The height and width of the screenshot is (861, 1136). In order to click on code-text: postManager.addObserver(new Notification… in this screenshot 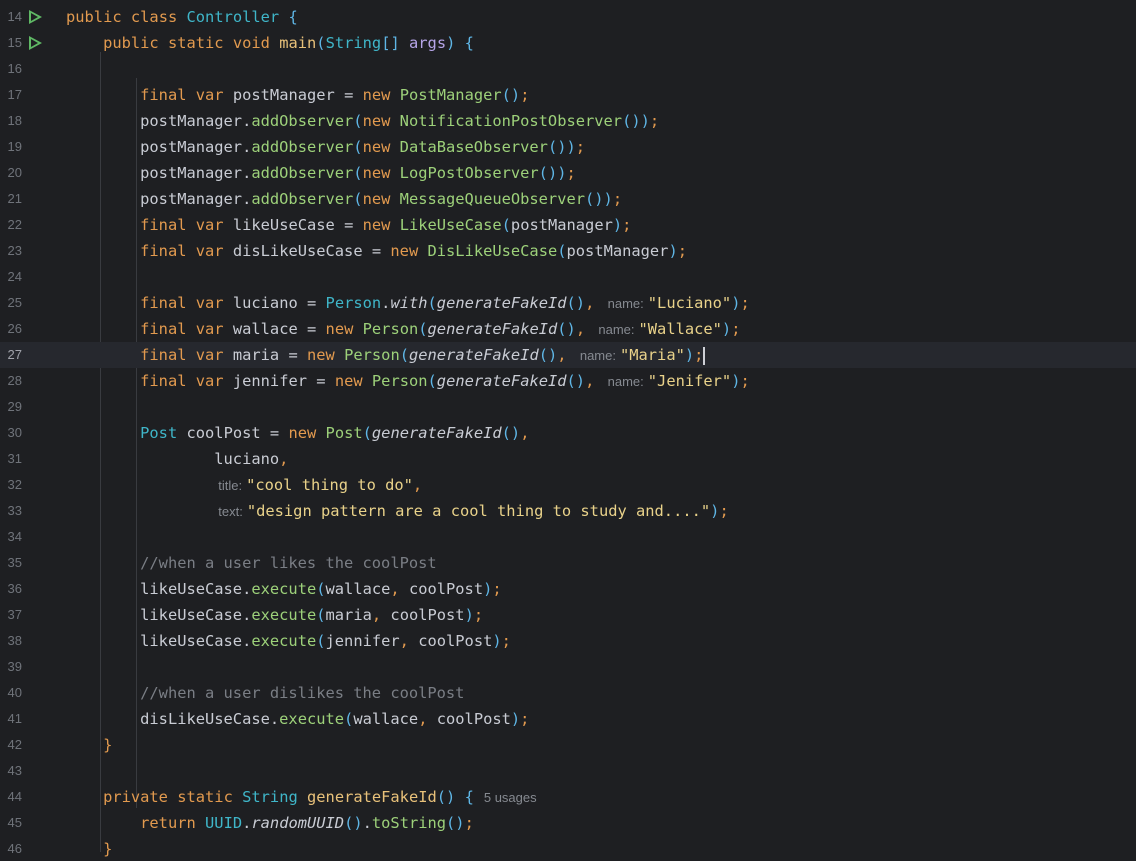, I will do `click(362, 121)`.